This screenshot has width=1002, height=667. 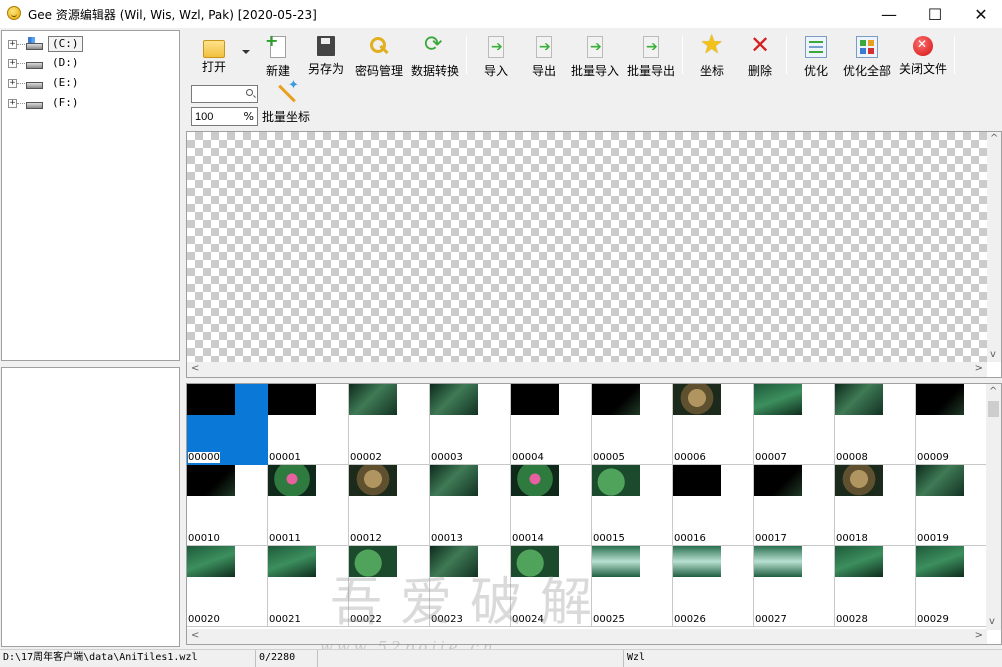 What do you see at coordinates (760, 55) in the screenshot?
I see `delete-button: 删除` at bounding box center [760, 55].